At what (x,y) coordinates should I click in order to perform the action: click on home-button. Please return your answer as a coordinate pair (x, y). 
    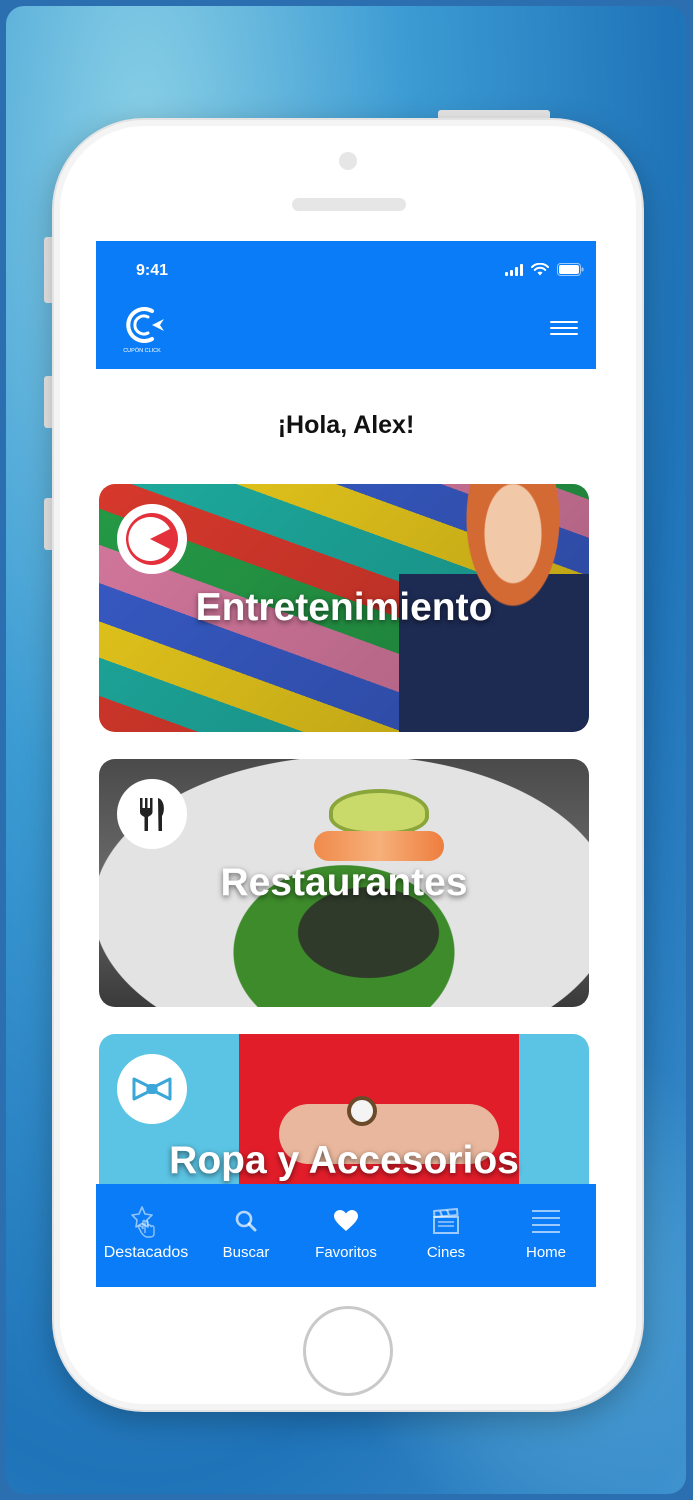
    Looking at the image, I should click on (348, 1351).